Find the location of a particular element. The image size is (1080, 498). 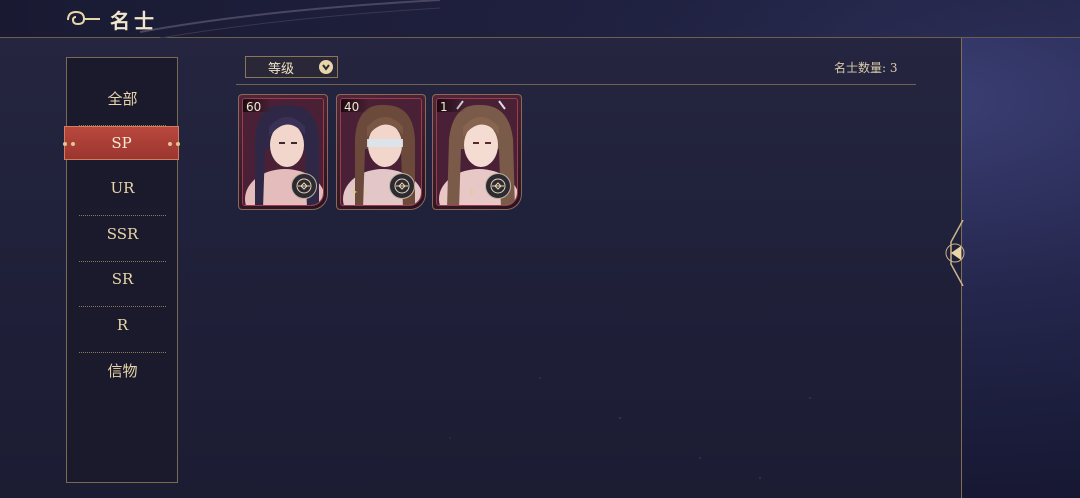

category-sidebar: 全部 UR SSR SR R 信物 is located at coordinates (122, 270).